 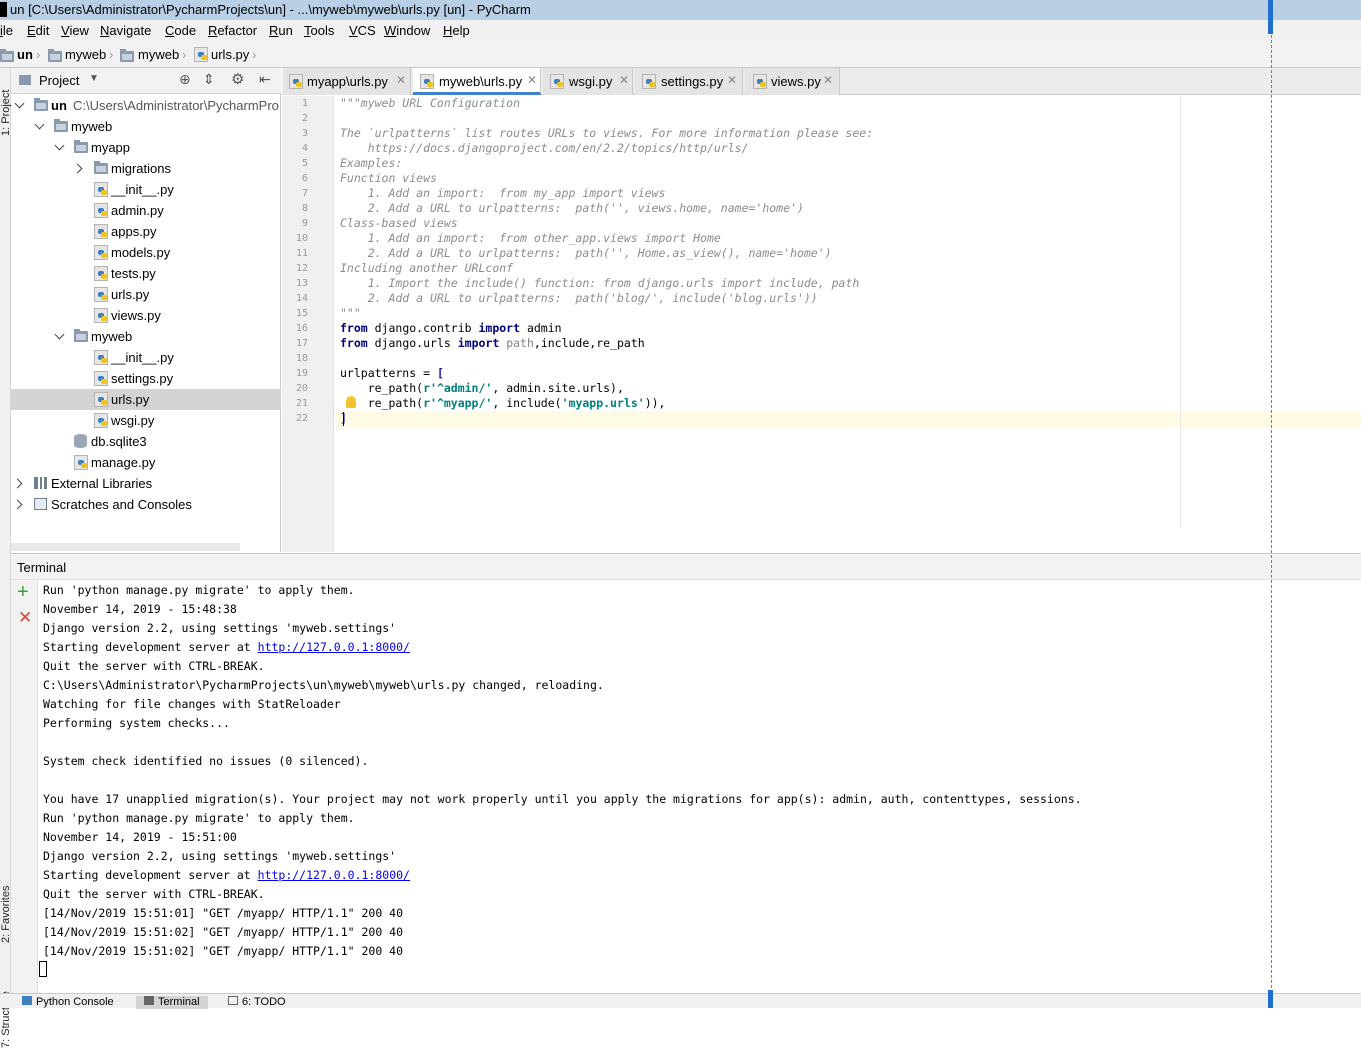 What do you see at coordinates (176, 105) in the screenshot?
I see `tree-root-path: C:\Users\Administrator\PycharmPro` at bounding box center [176, 105].